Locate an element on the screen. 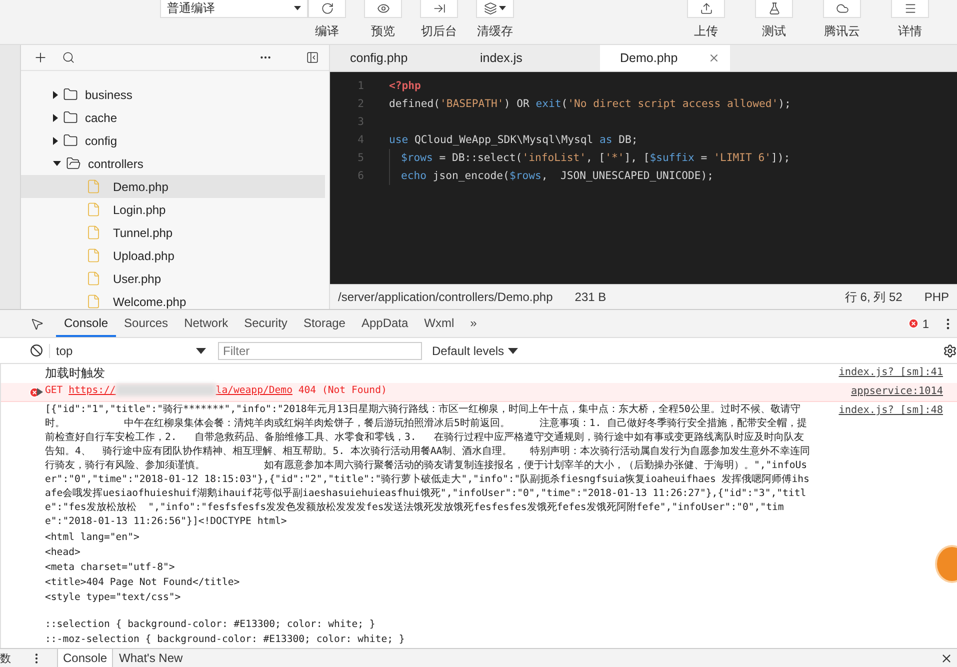 The image size is (957, 667). switch-icon is located at coordinates (439, 8).